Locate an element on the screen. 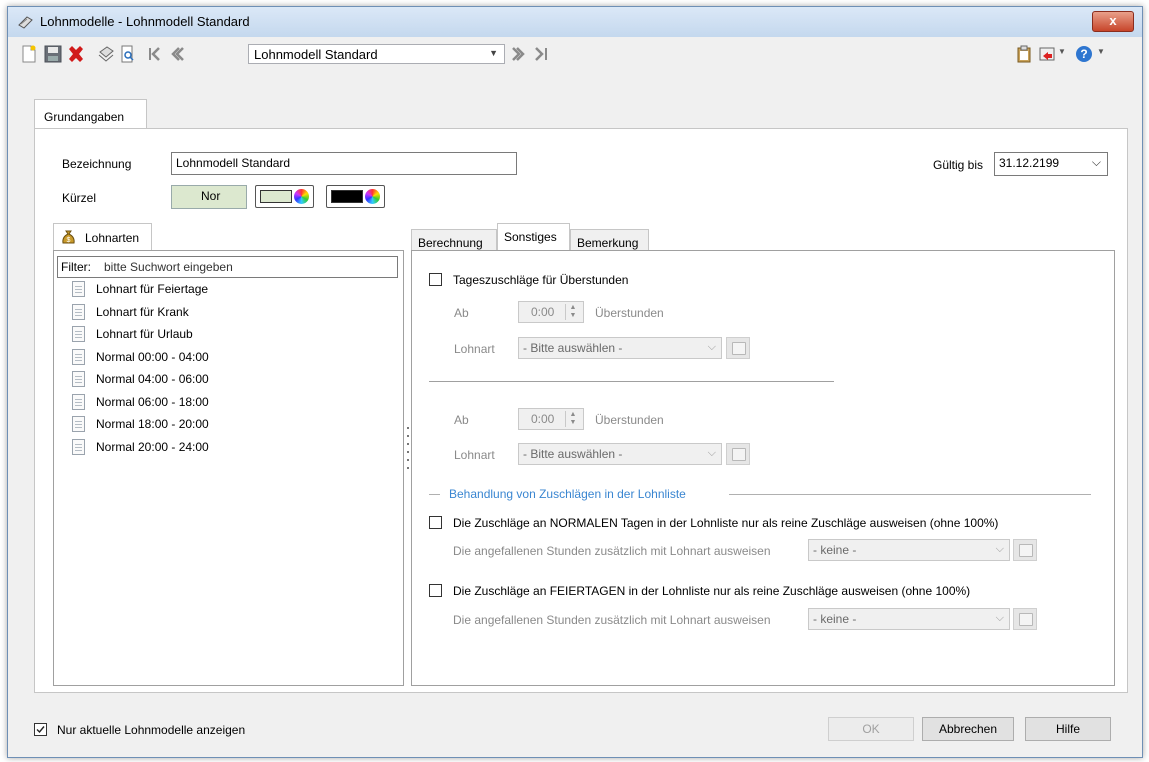  list-item-label: Normal 18:00 - 20:00 is located at coordinates (152, 424).